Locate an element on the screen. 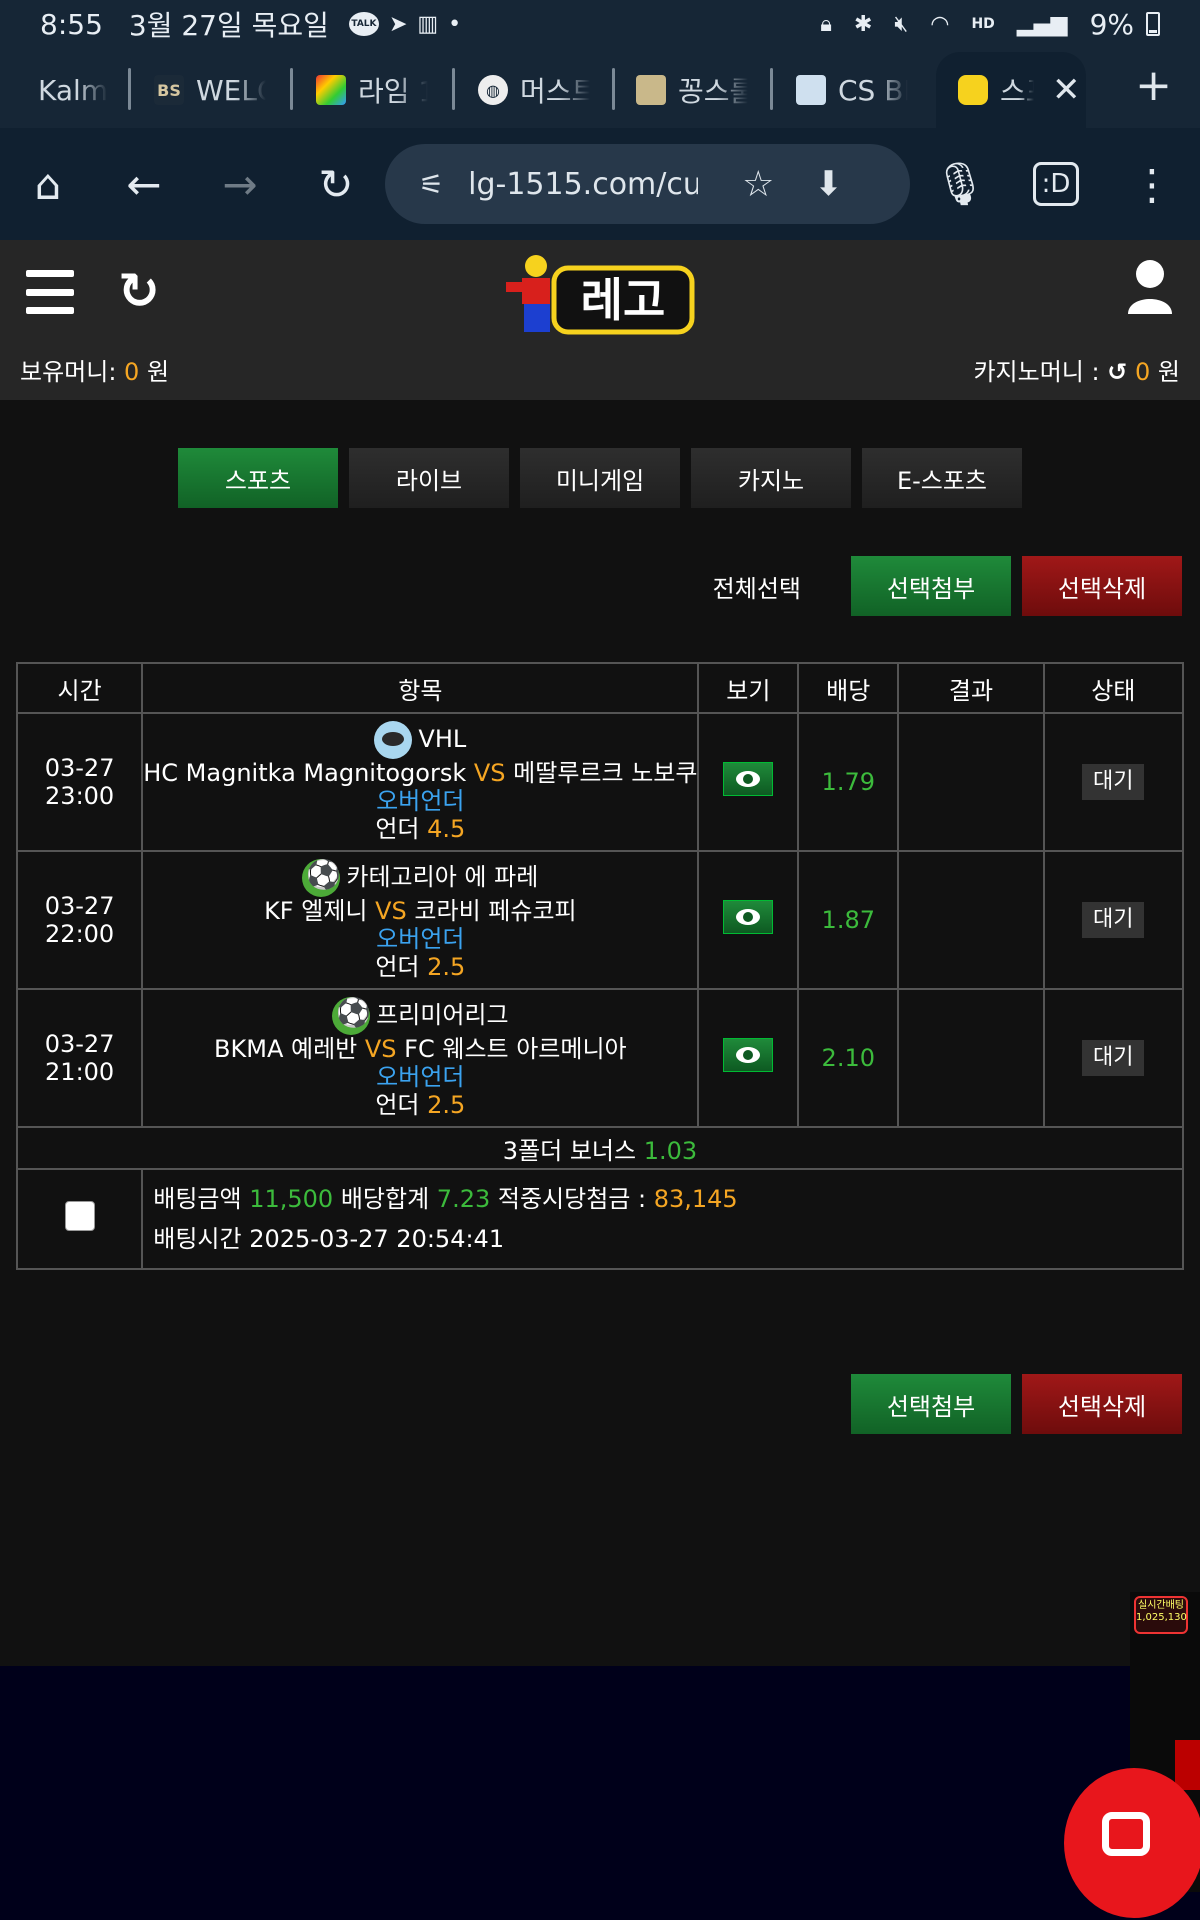  header-odds: 배당 is located at coordinates (848, 688).